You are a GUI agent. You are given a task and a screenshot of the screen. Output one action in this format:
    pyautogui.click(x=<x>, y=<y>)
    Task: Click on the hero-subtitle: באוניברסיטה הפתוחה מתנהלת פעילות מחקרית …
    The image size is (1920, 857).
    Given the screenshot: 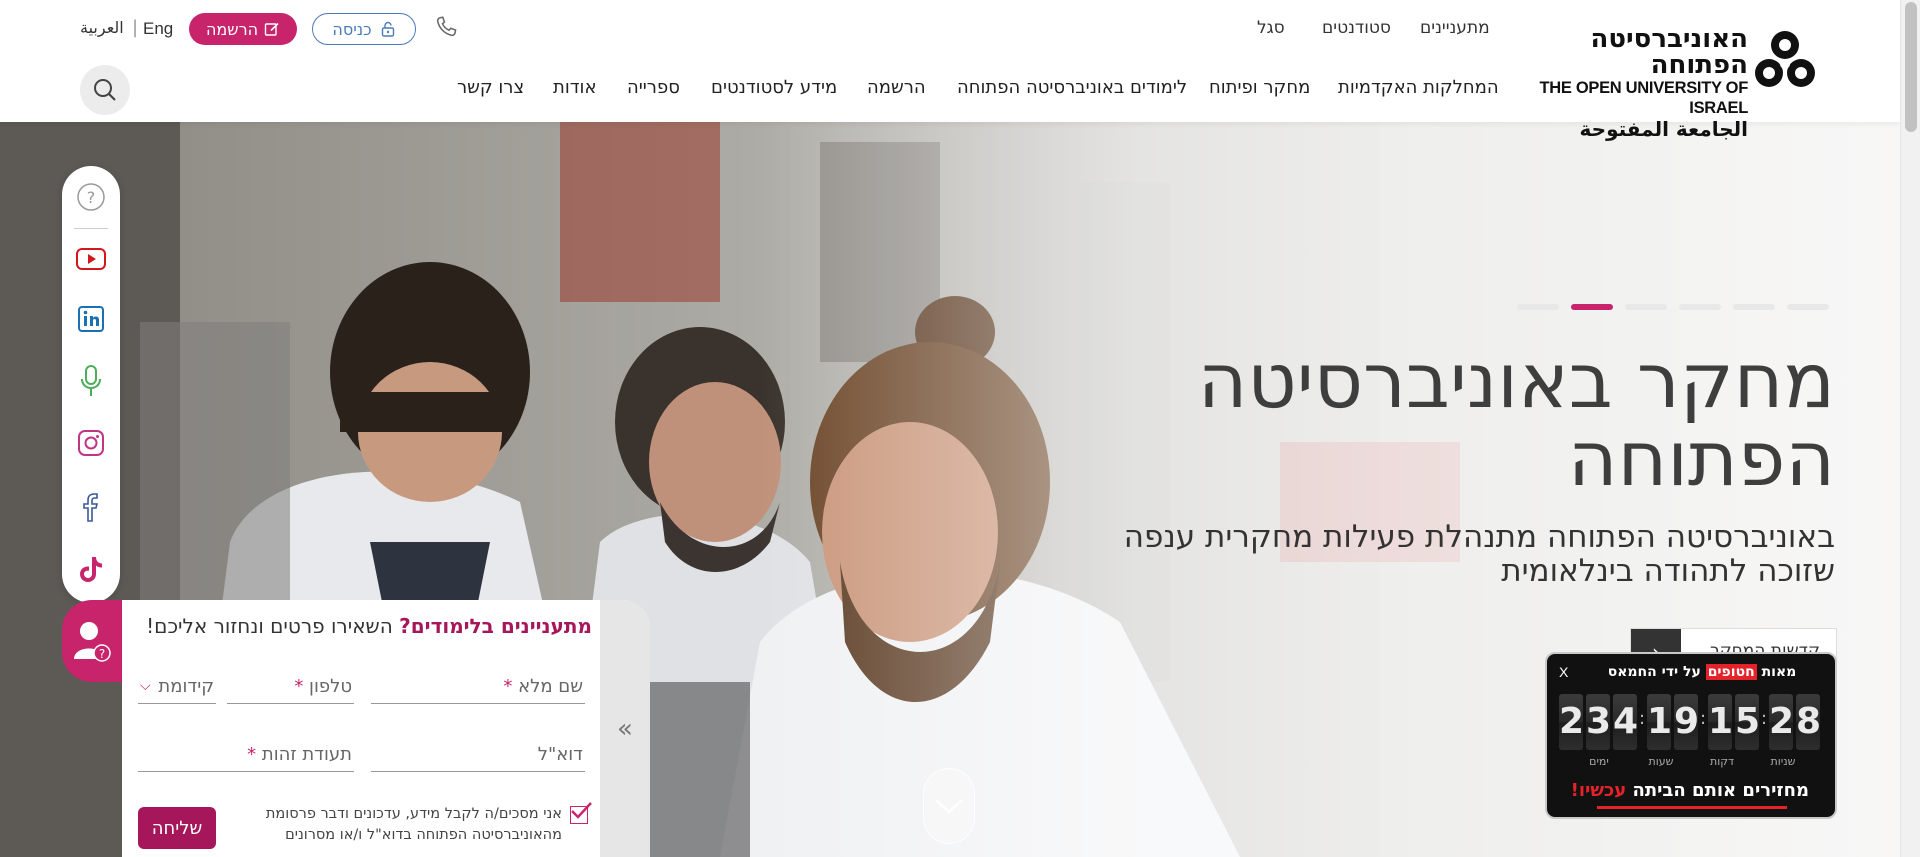 What is the action you would take?
    pyautogui.click(x=1479, y=554)
    